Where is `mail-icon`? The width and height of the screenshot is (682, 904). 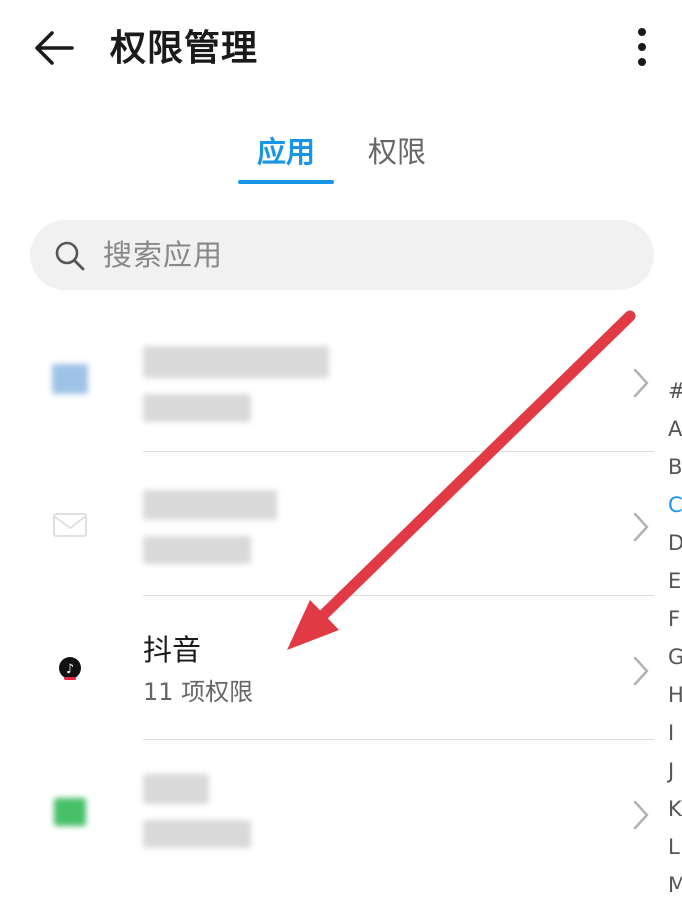 mail-icon is located at coordinates (70, 524).